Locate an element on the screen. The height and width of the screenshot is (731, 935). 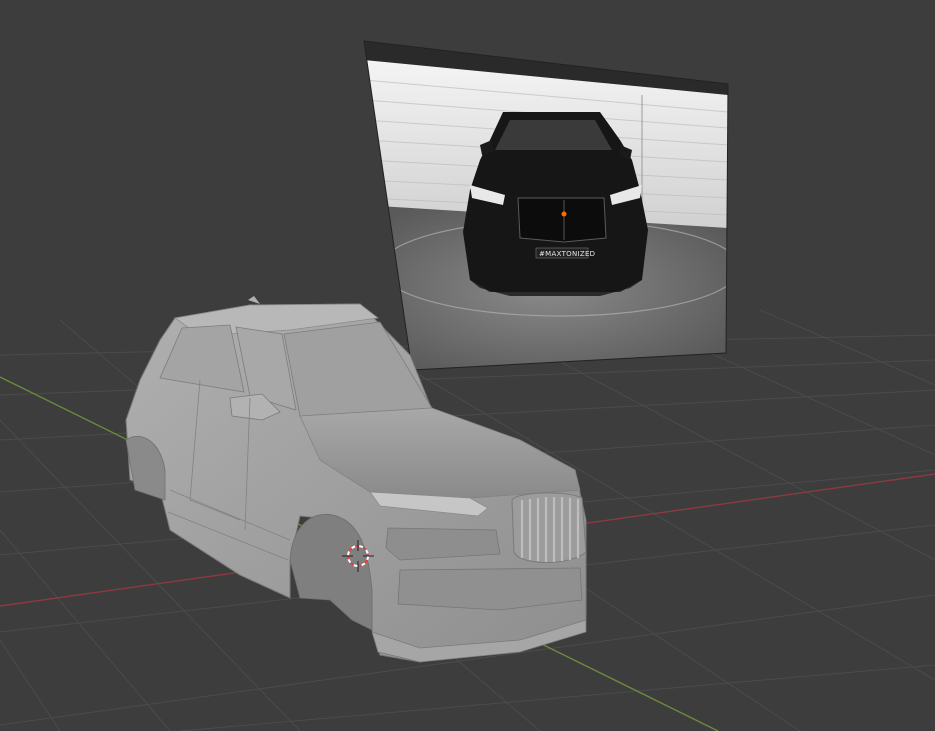
license-plate-text: #MAXTONIZED is located at coordinates (567, 254).